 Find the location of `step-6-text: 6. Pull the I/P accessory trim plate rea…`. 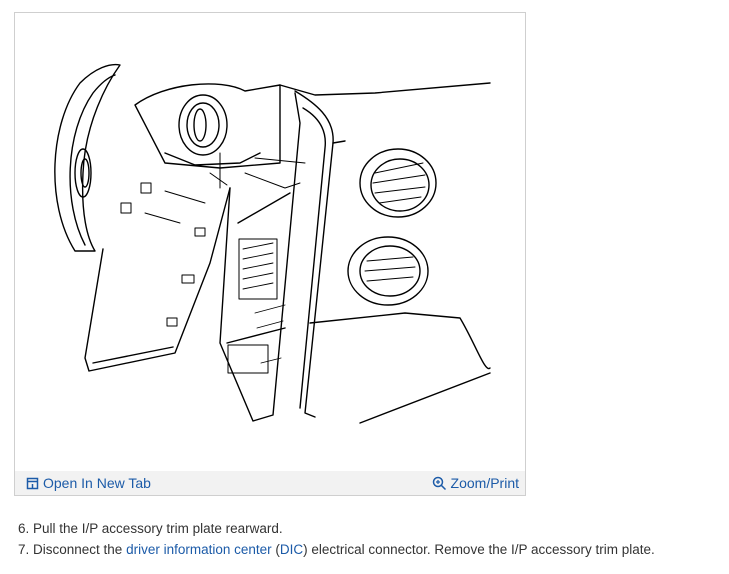

step-6-text: 6. Pull the I/P accessory trim plate rea… is located at coordinates (150, 528).